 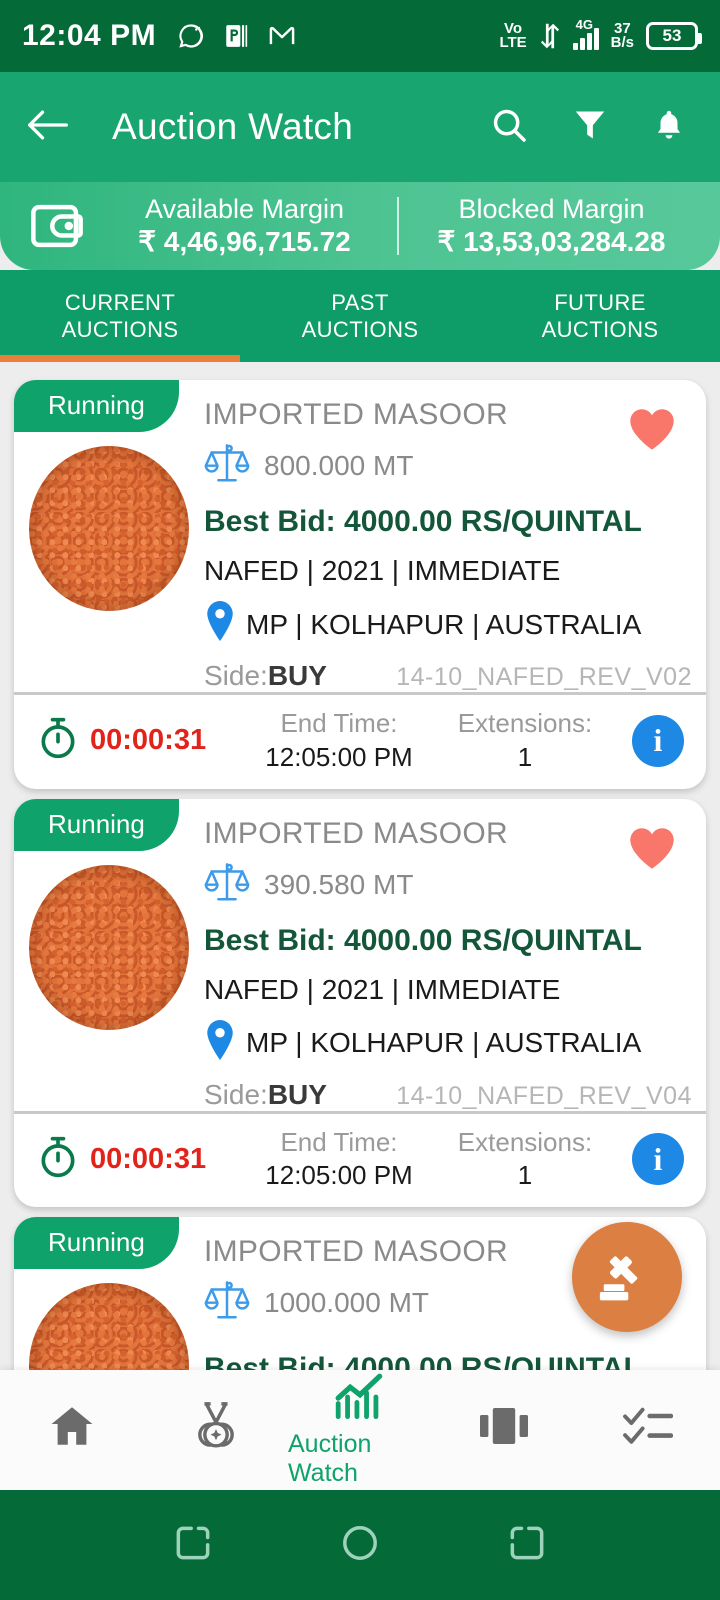 What do you see at coordinates (551, 226) in the screenshot?
I see `blocked-margin-block: Blocked Margin ₹ 13,53,03,284.28` at bounding box center [551, 226].